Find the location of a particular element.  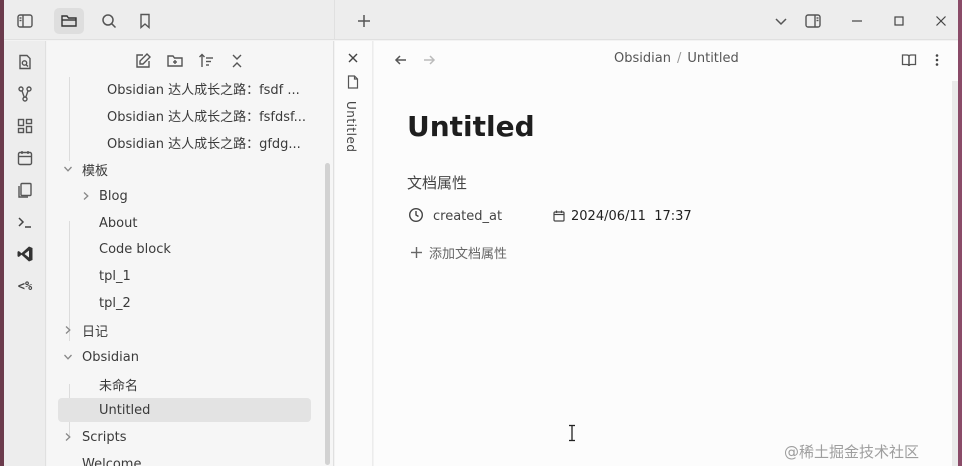

search-tab-button is located at coordinates (109, 21).